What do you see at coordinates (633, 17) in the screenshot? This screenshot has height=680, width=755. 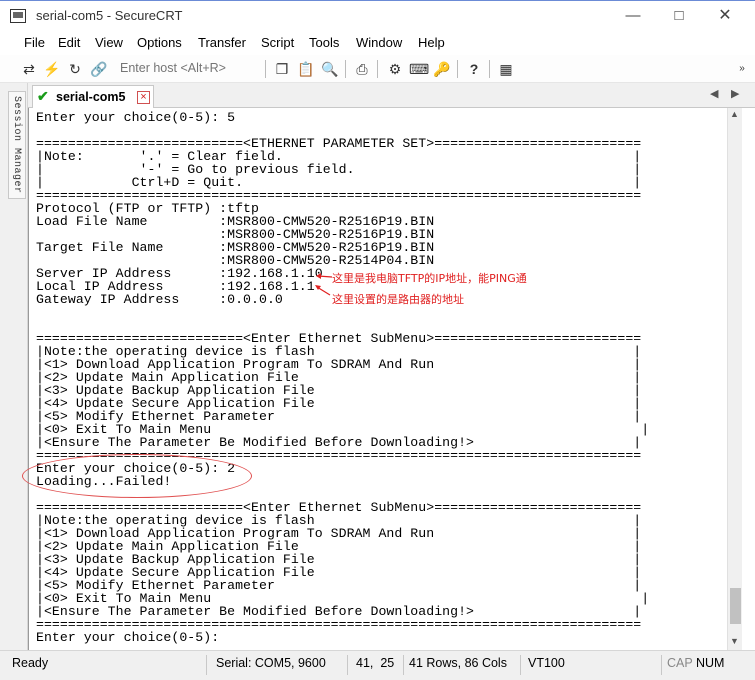 I see `minimize-button: —` at bounding box center [633, 17].